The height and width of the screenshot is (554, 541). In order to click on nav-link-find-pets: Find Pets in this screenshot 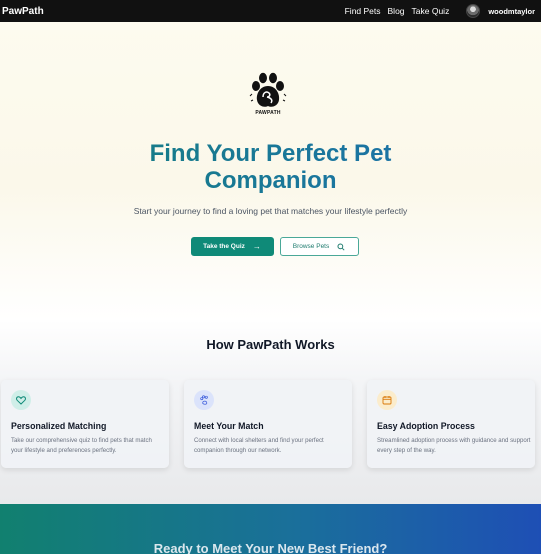, I will do `click(363, 11)`.